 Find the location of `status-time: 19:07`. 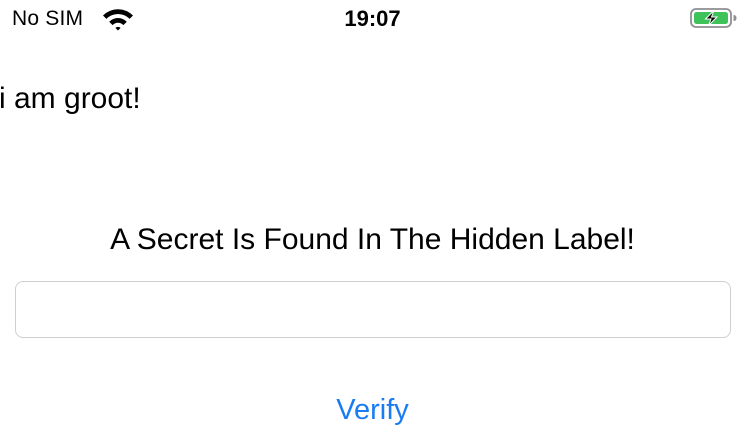

status-time: 19:07 is located at coordinates (372, 18).